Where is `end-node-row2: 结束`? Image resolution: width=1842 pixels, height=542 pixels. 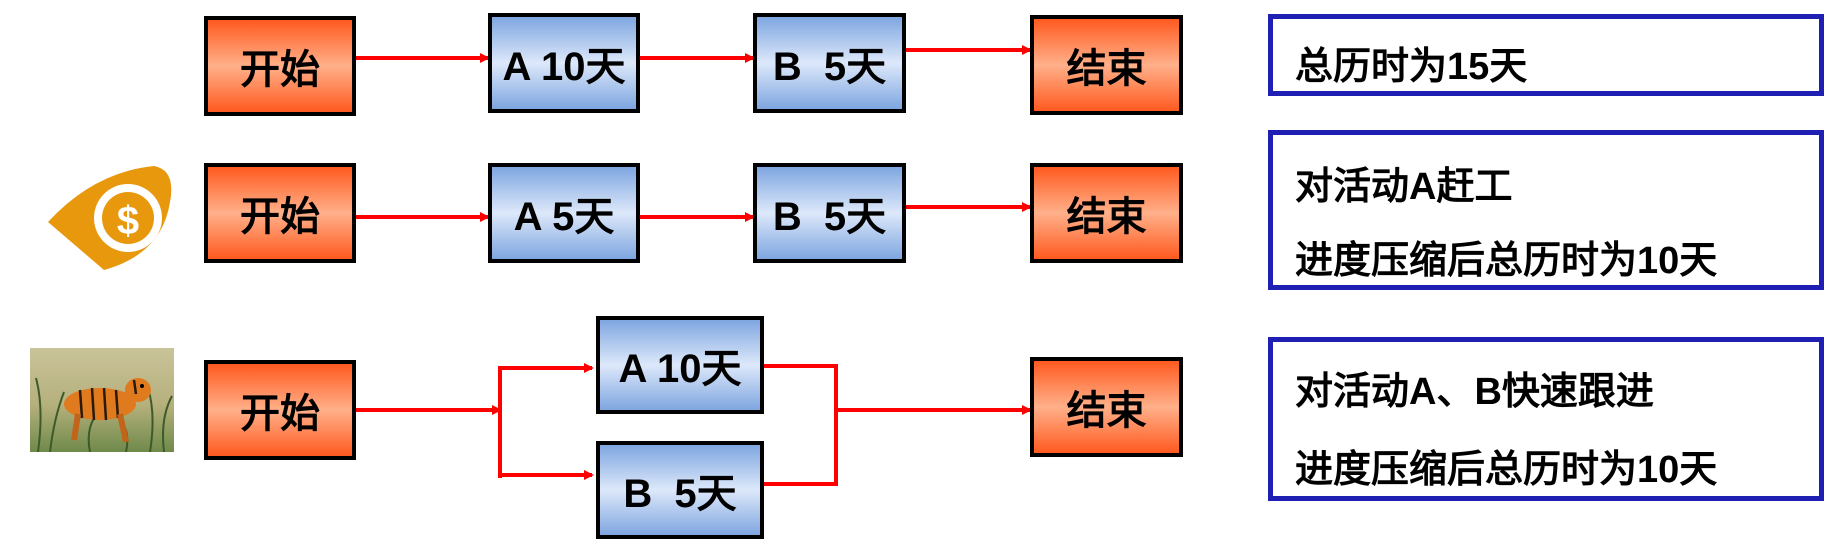 end-node-row2: 结束 is located at coordinates (1106, 213).